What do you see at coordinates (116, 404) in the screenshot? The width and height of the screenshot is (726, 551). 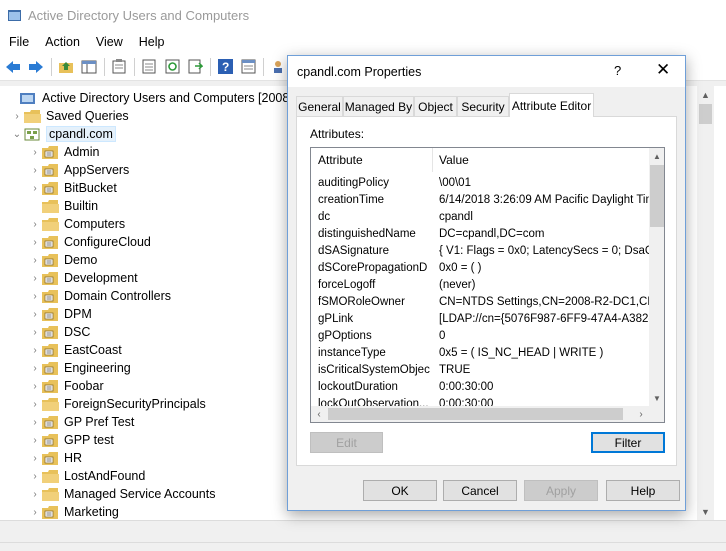 I see `tree-item-ou: › ForeignSecurityPrincipals` at bounding box center [116, 404].